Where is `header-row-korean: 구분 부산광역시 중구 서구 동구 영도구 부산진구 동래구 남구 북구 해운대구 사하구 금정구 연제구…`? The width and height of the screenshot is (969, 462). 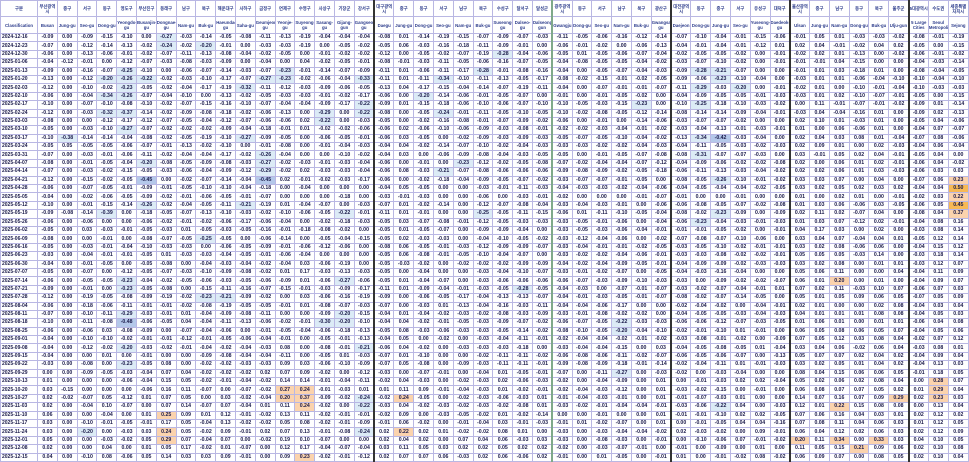 header-row-korean: 구분 부산광역시 중구 서구 동구 영도구 부산진구 동래구 남구 북구 해운대구 사하구 금정구 연제구… is located at coordinates (484, 8).